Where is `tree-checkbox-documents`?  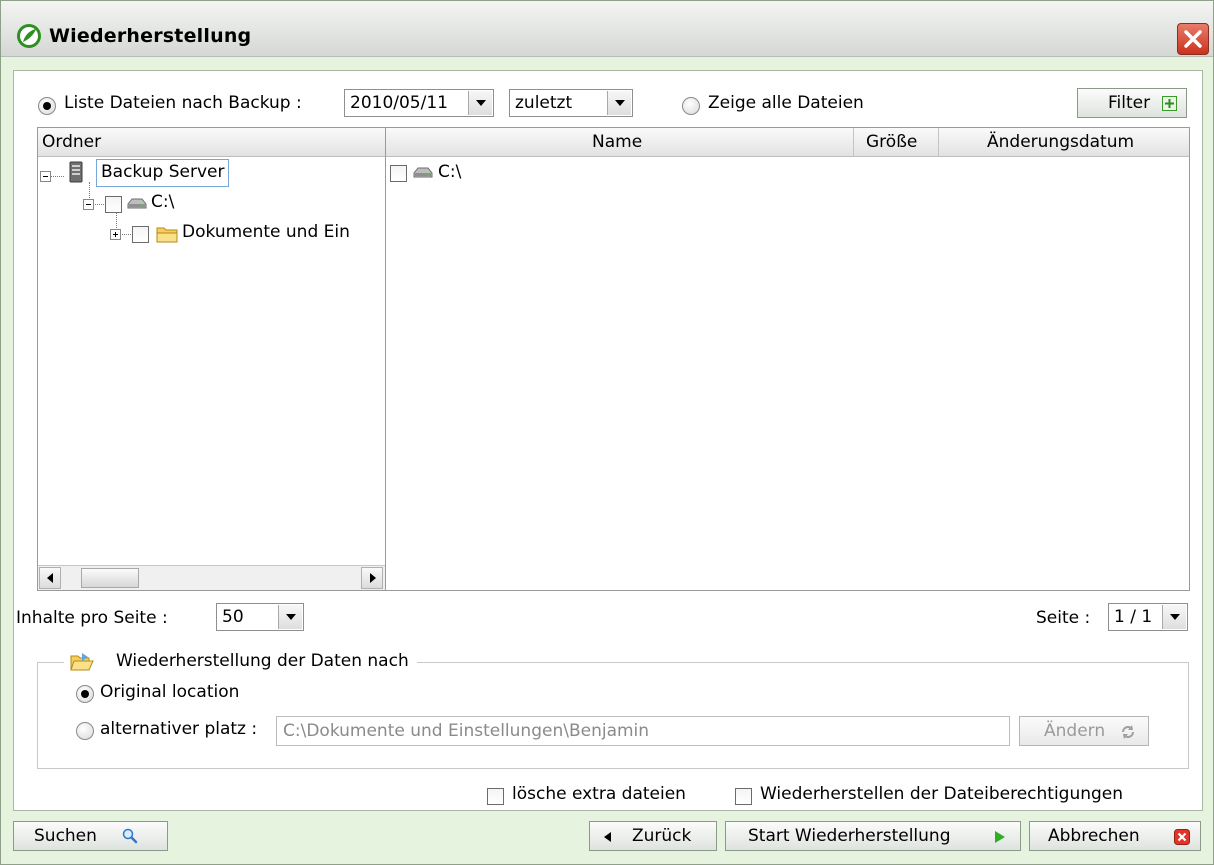
tree-checkbox-documents is located at coordinates (140, 234).